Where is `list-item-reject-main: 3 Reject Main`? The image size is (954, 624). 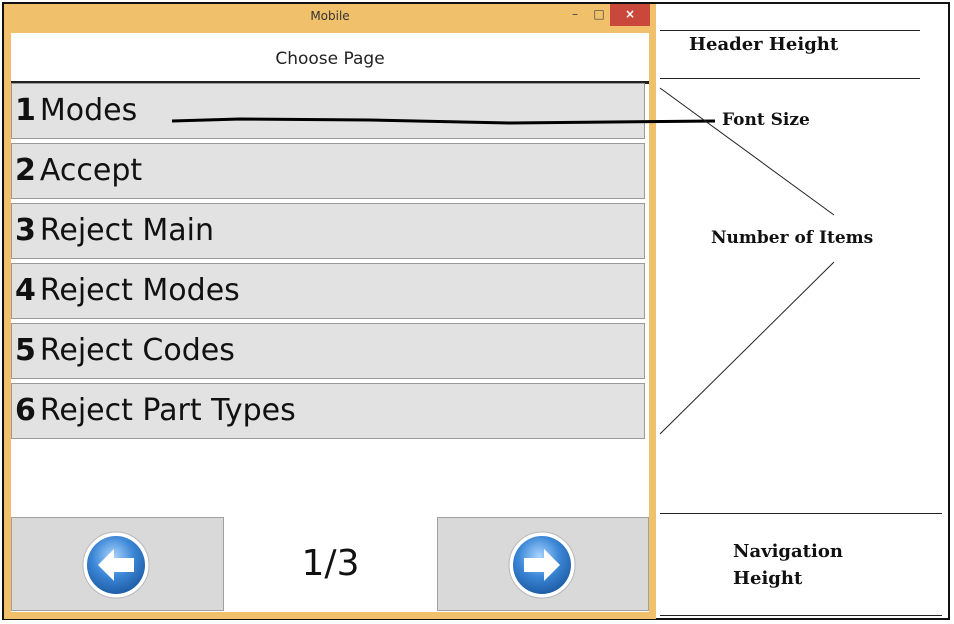
list-item-reject-main: 3 Reject Main is located at coordinates (328, 231).